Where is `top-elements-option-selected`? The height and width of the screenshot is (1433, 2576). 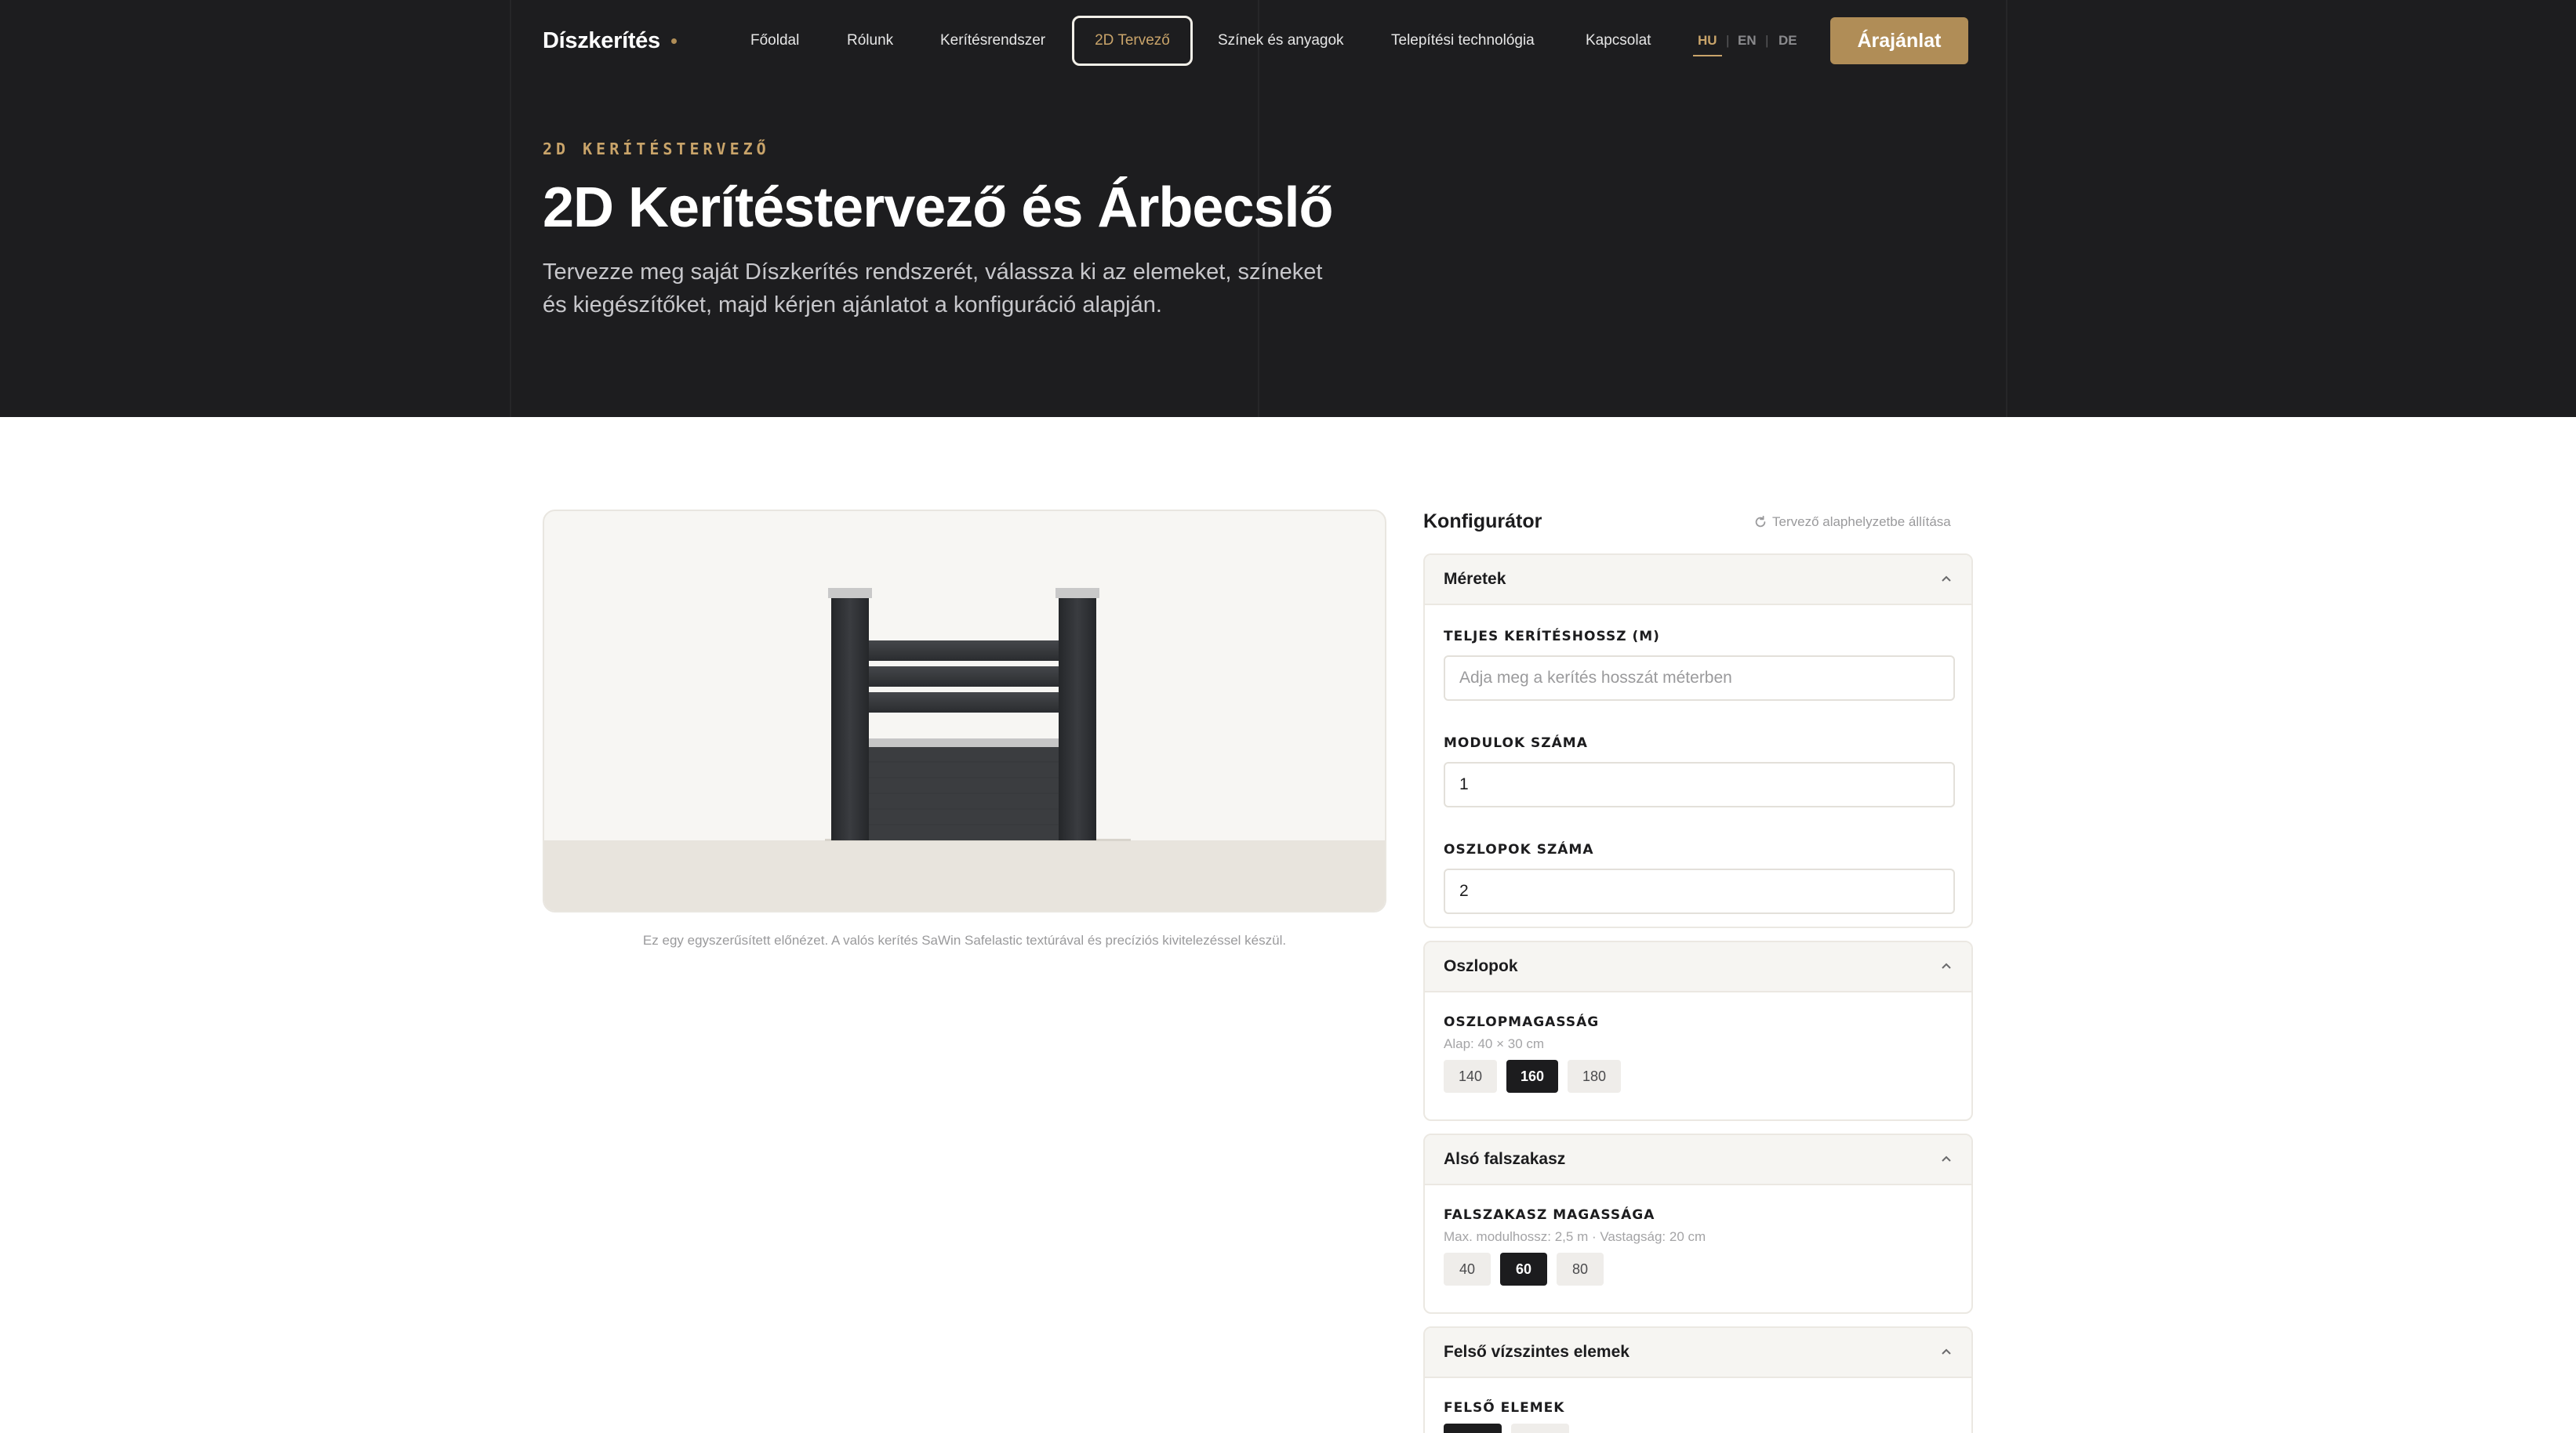 top-elements-option-selected is located at coordinates (1473, 1428).